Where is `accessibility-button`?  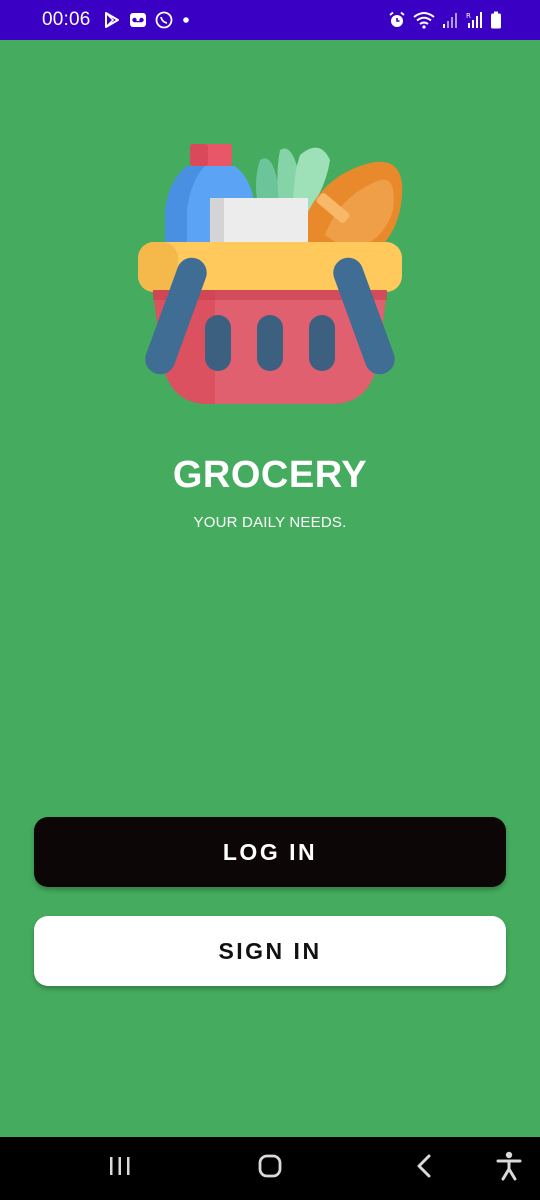
accessibility-button is located at coordinates (509, 1168).